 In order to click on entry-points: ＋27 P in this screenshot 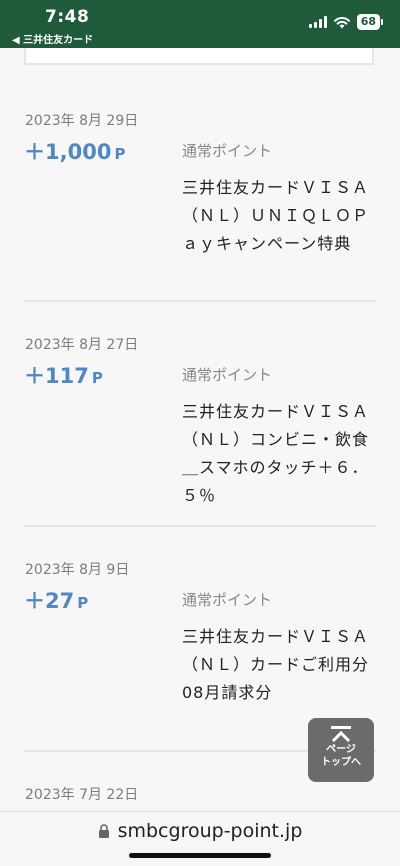, I will do `click(56, 601)`.